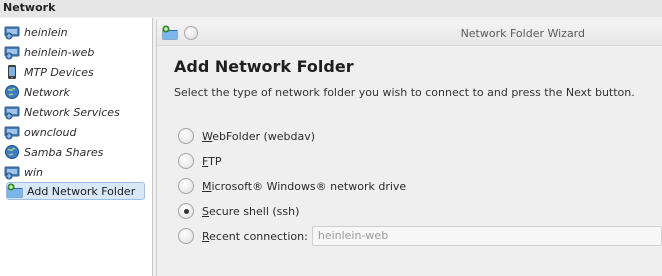 The width and height of the screenshot is (662, 276). Describe the element at coordinates (186, 211) in the screenshot. I see `radio-button-checked` at that location.